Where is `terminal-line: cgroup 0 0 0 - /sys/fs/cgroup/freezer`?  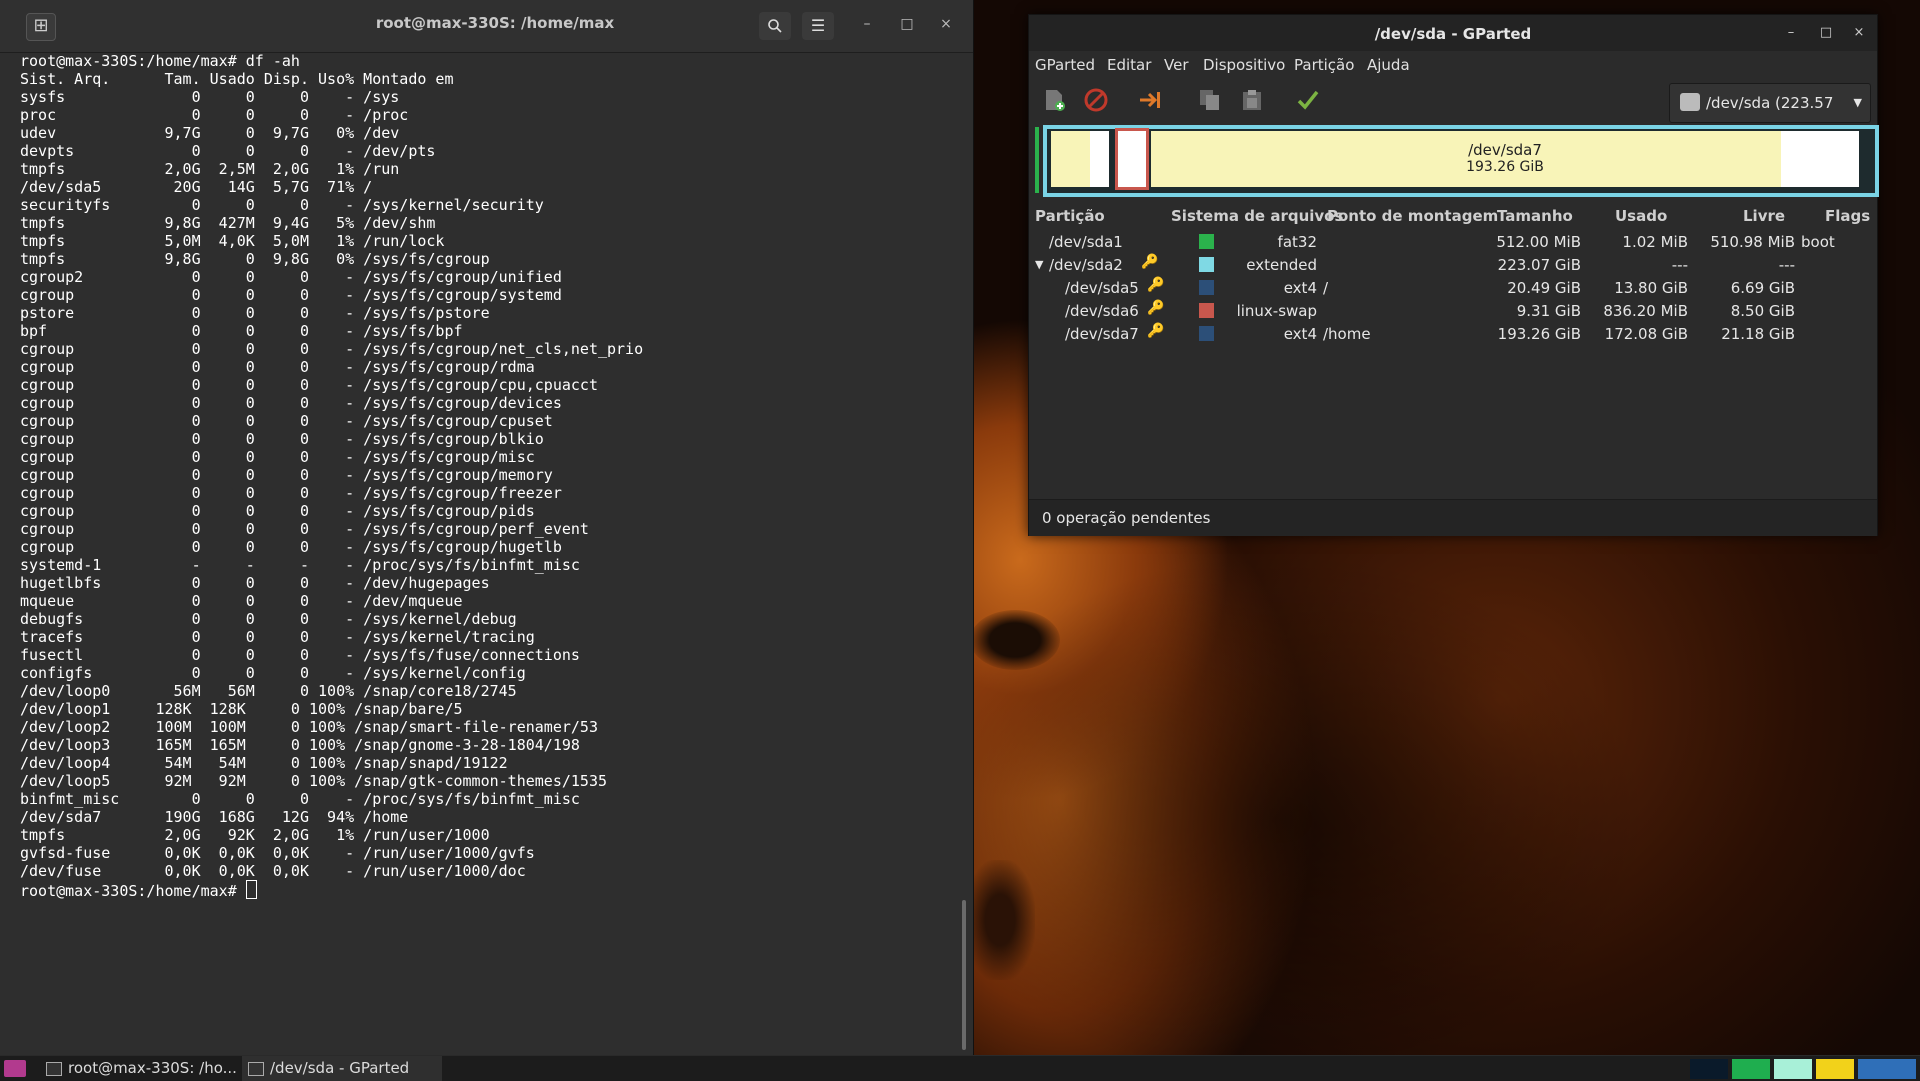 terminal-line: cgroup 0 0 0 - /sys/fs/cgroup/freezer is located at coordinates (291, 493).